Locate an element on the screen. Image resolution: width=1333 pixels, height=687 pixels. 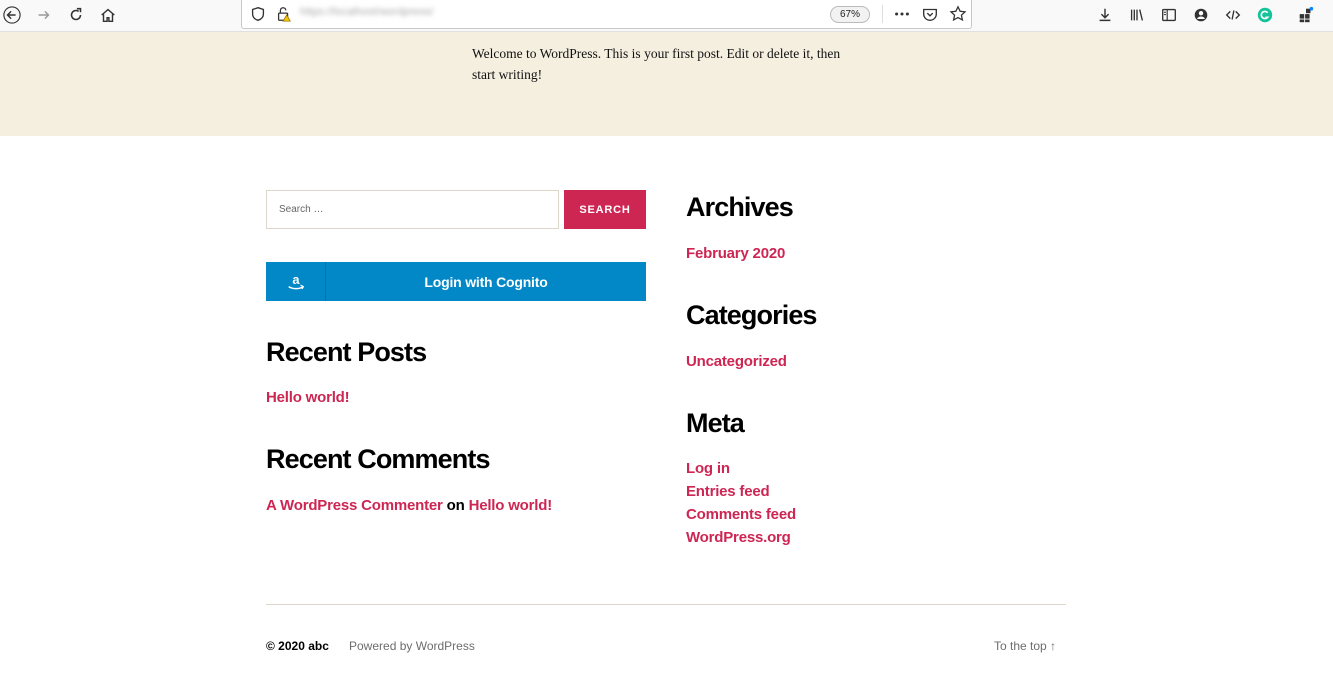
pocket-icon is located at coordinates (930, 14).